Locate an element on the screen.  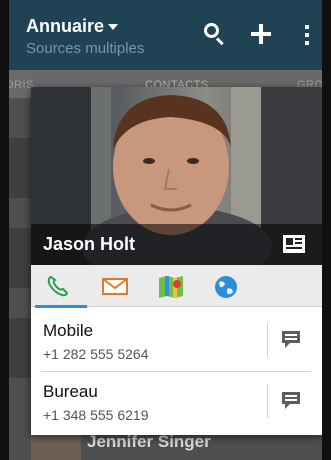
phone-icon is located at coordinates (58, 286).